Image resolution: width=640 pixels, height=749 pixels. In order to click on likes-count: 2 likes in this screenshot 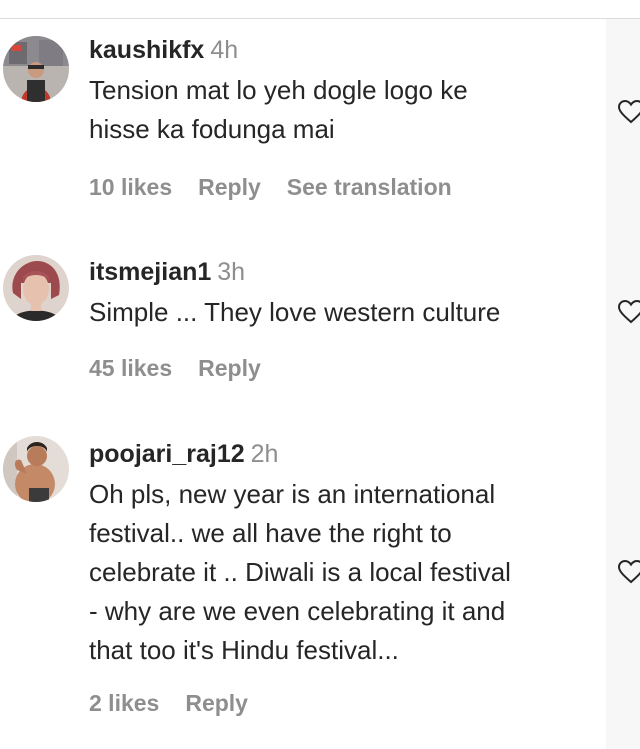, I will do `click(124, 703)`.